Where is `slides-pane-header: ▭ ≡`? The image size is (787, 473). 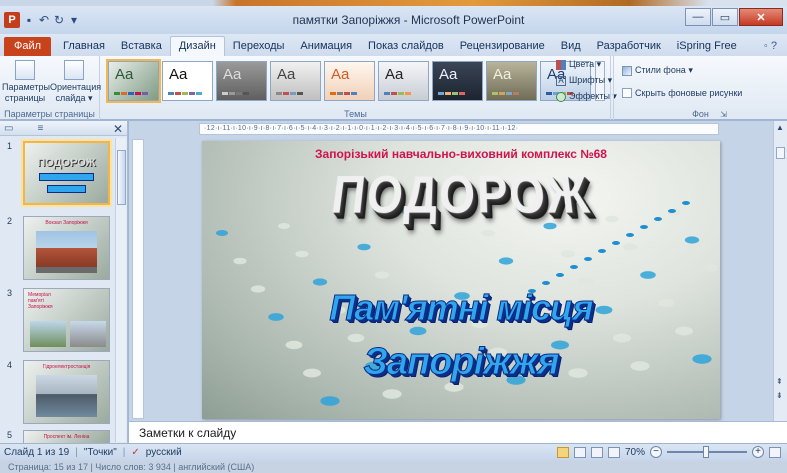 slides-pane-header: ▭ ≡ is located at coordinates (63, 128).